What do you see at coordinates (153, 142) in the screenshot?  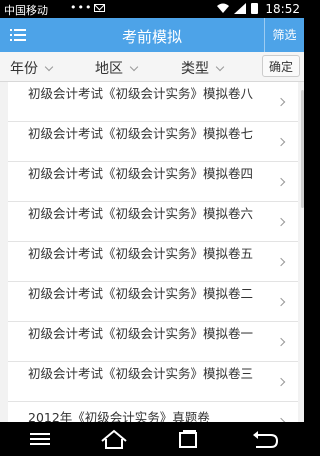 I see `list-item: 初级会计考试《初级会计实务》模拟卷七` at bounding box center [153, 142].